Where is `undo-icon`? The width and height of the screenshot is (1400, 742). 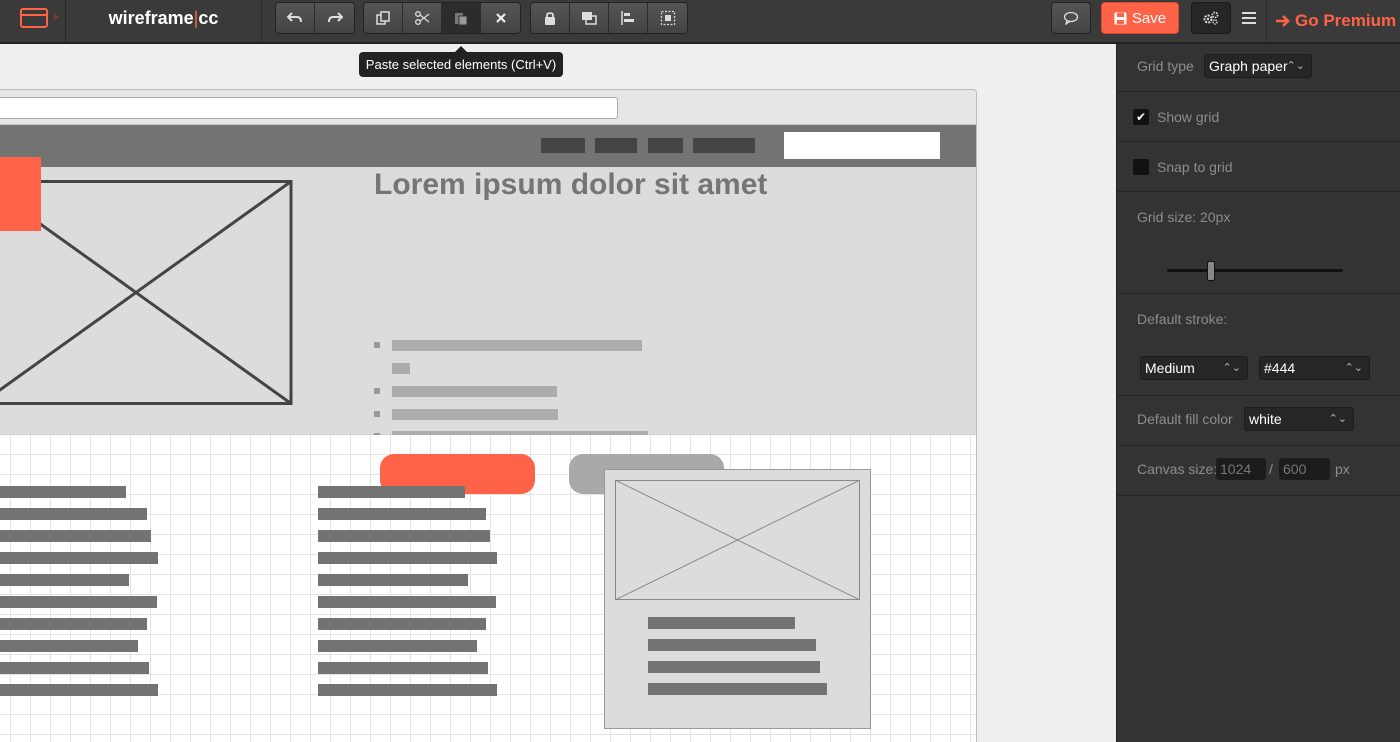
undo-icon is located at coordinates (294, 17).